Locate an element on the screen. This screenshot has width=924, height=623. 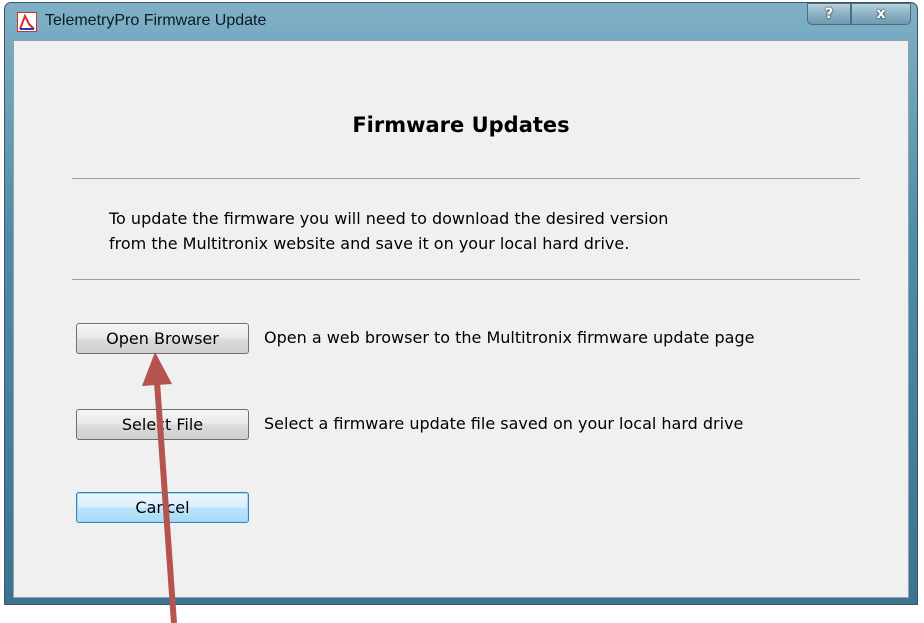
red-arrow-annotation is located at coordinates (159, 487).